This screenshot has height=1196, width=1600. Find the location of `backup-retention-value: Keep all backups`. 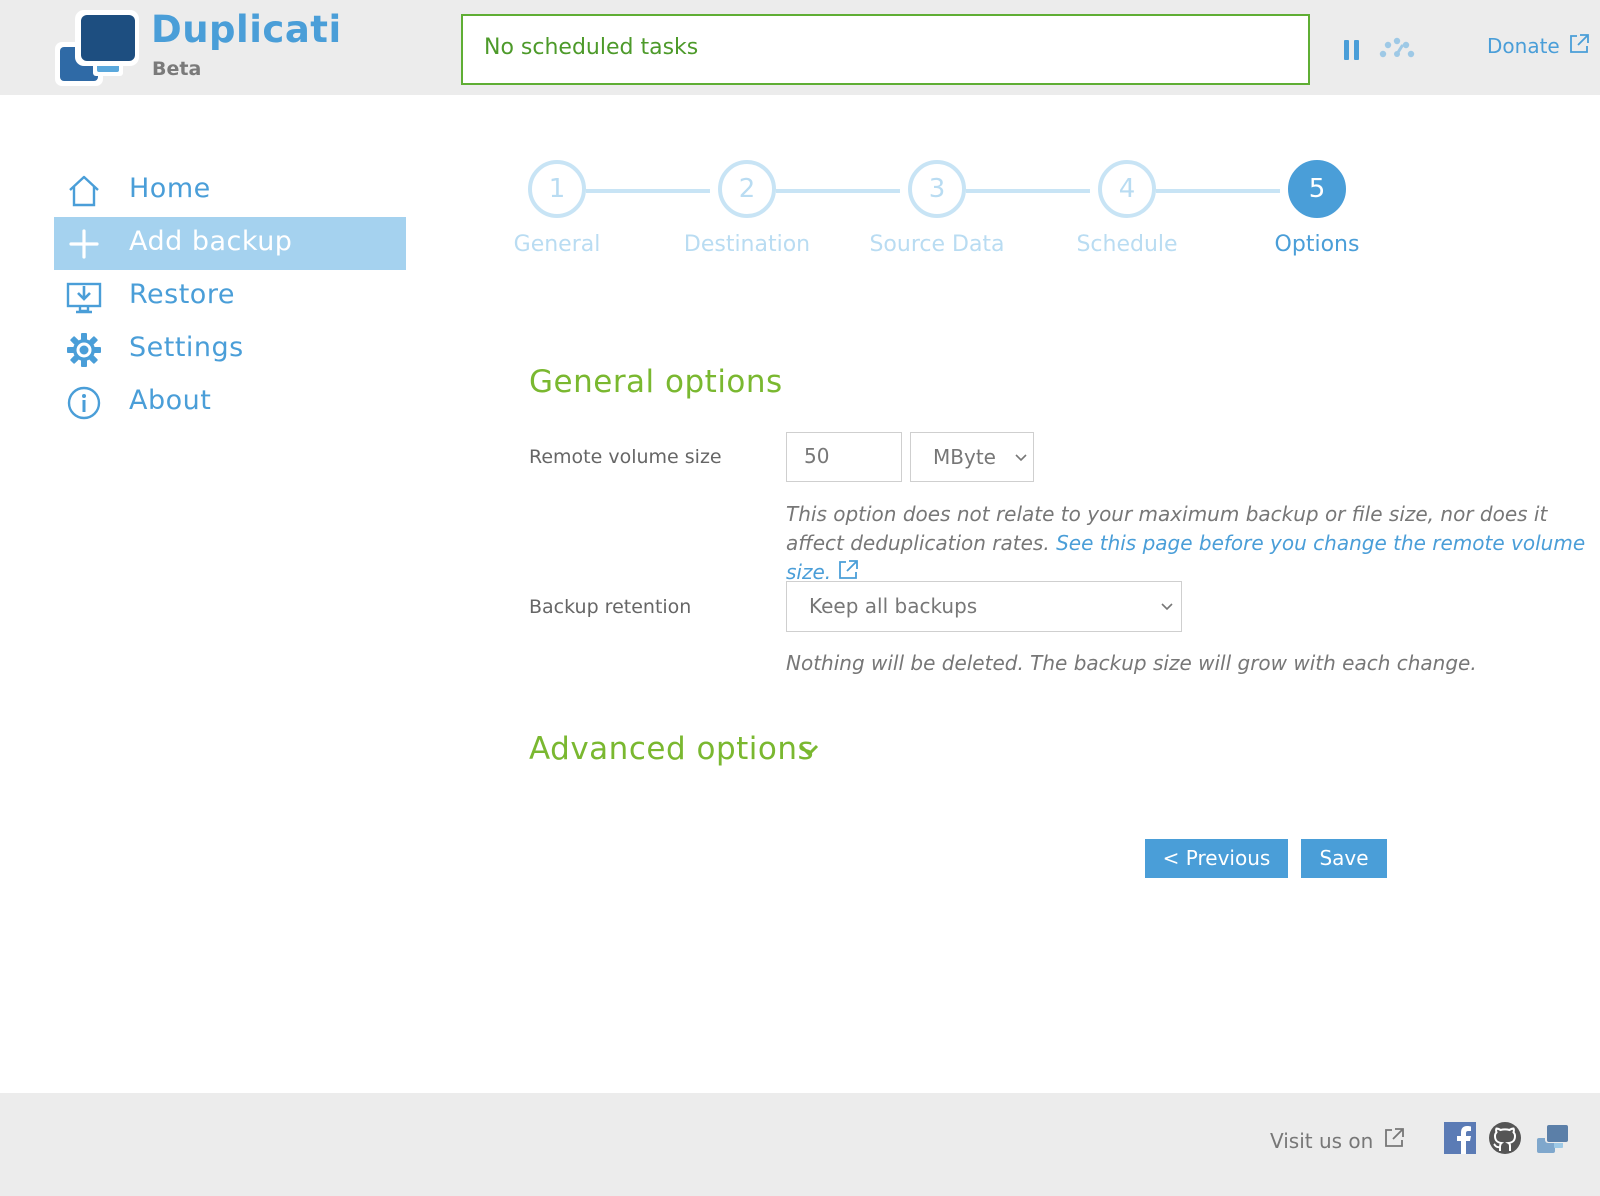

backup-retention-value: Keep all backups is located at coordinates (893, 606).